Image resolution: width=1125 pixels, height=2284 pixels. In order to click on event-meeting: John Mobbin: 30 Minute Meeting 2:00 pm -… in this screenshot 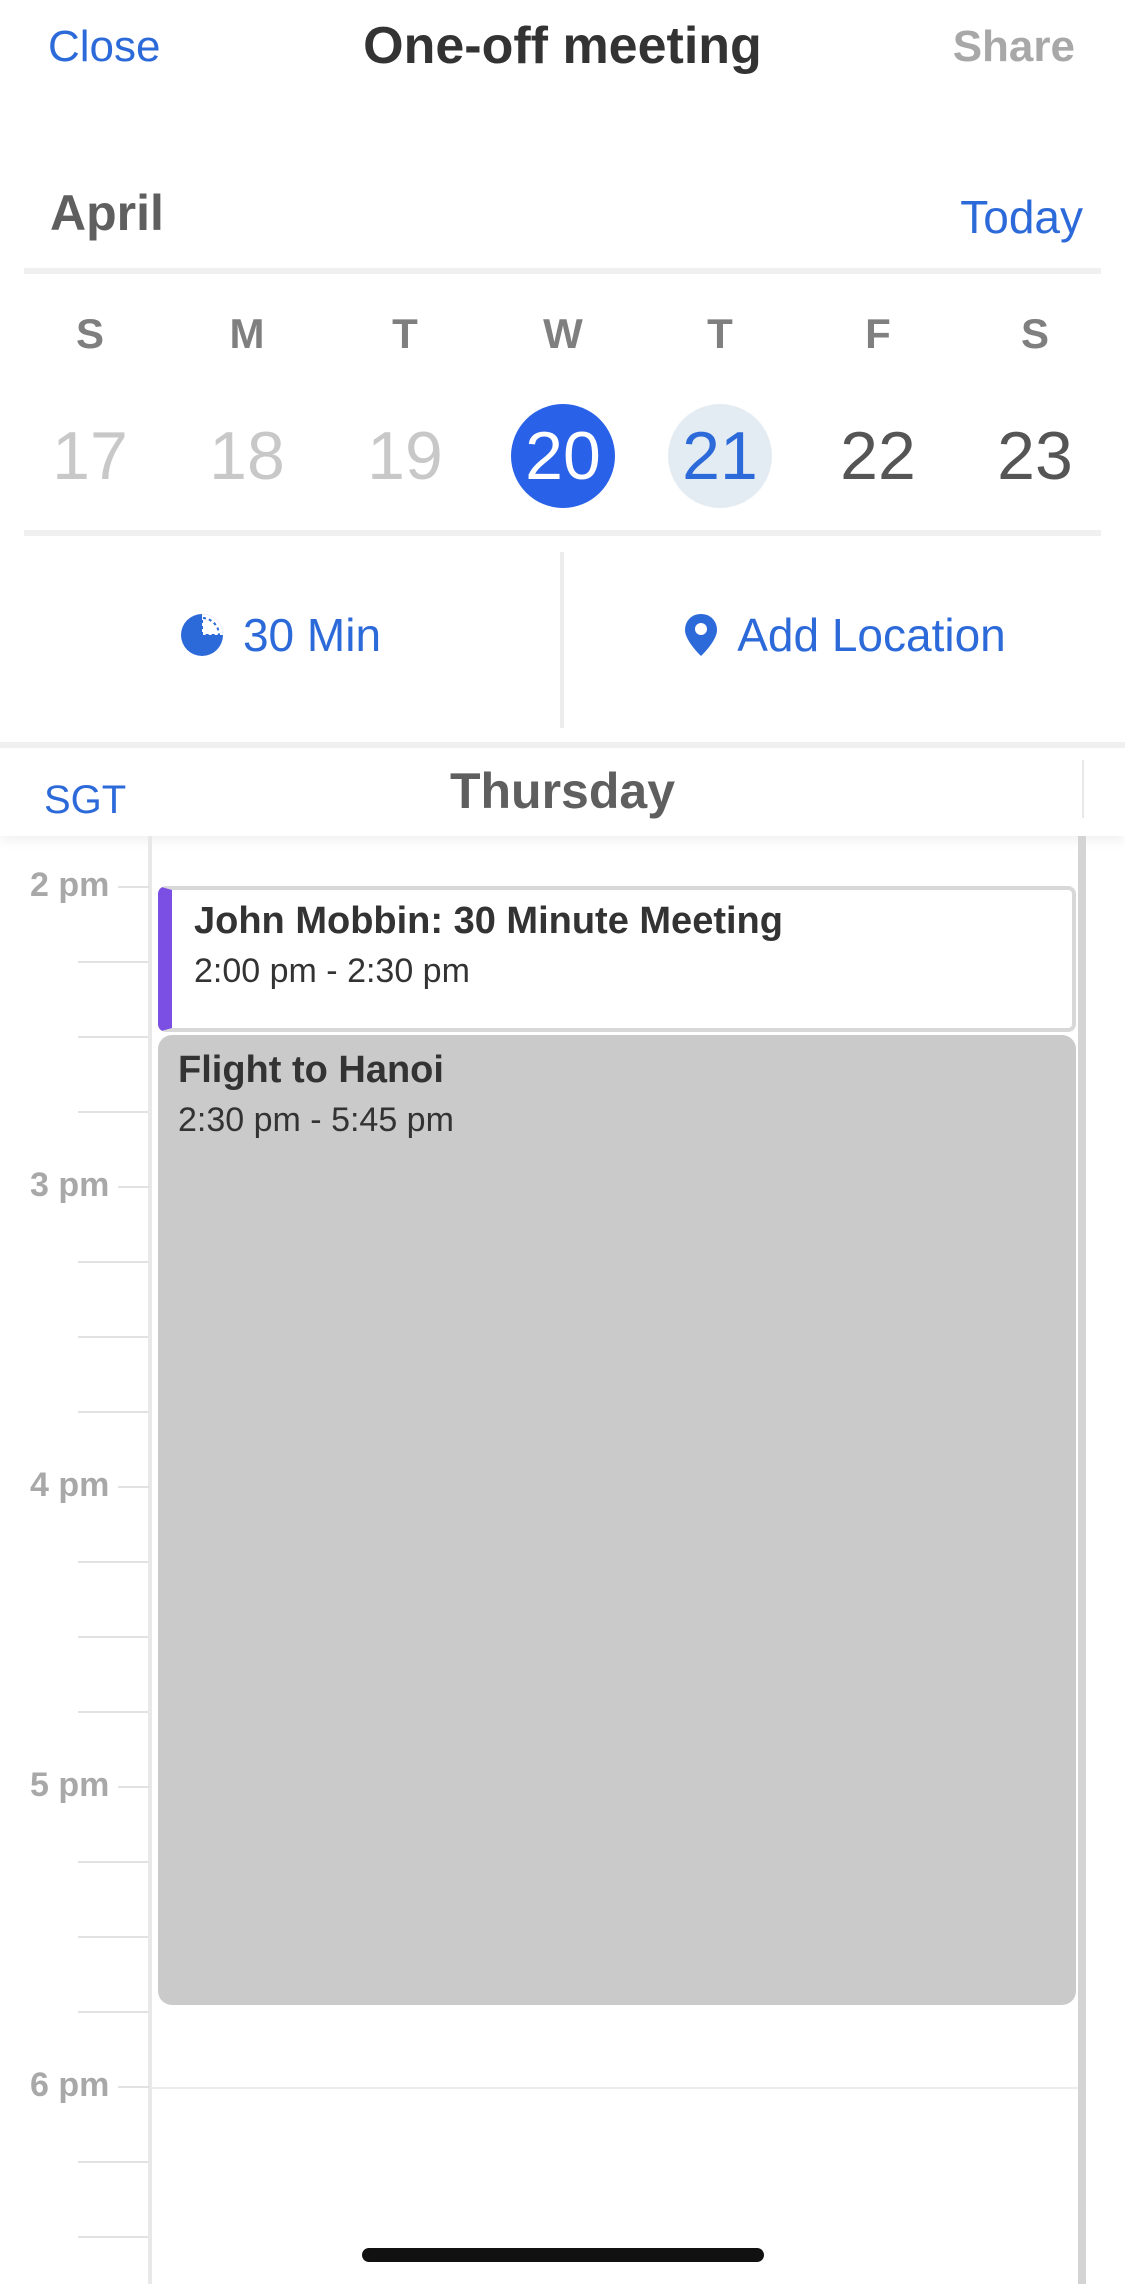, I will do `click(617, 959)`.